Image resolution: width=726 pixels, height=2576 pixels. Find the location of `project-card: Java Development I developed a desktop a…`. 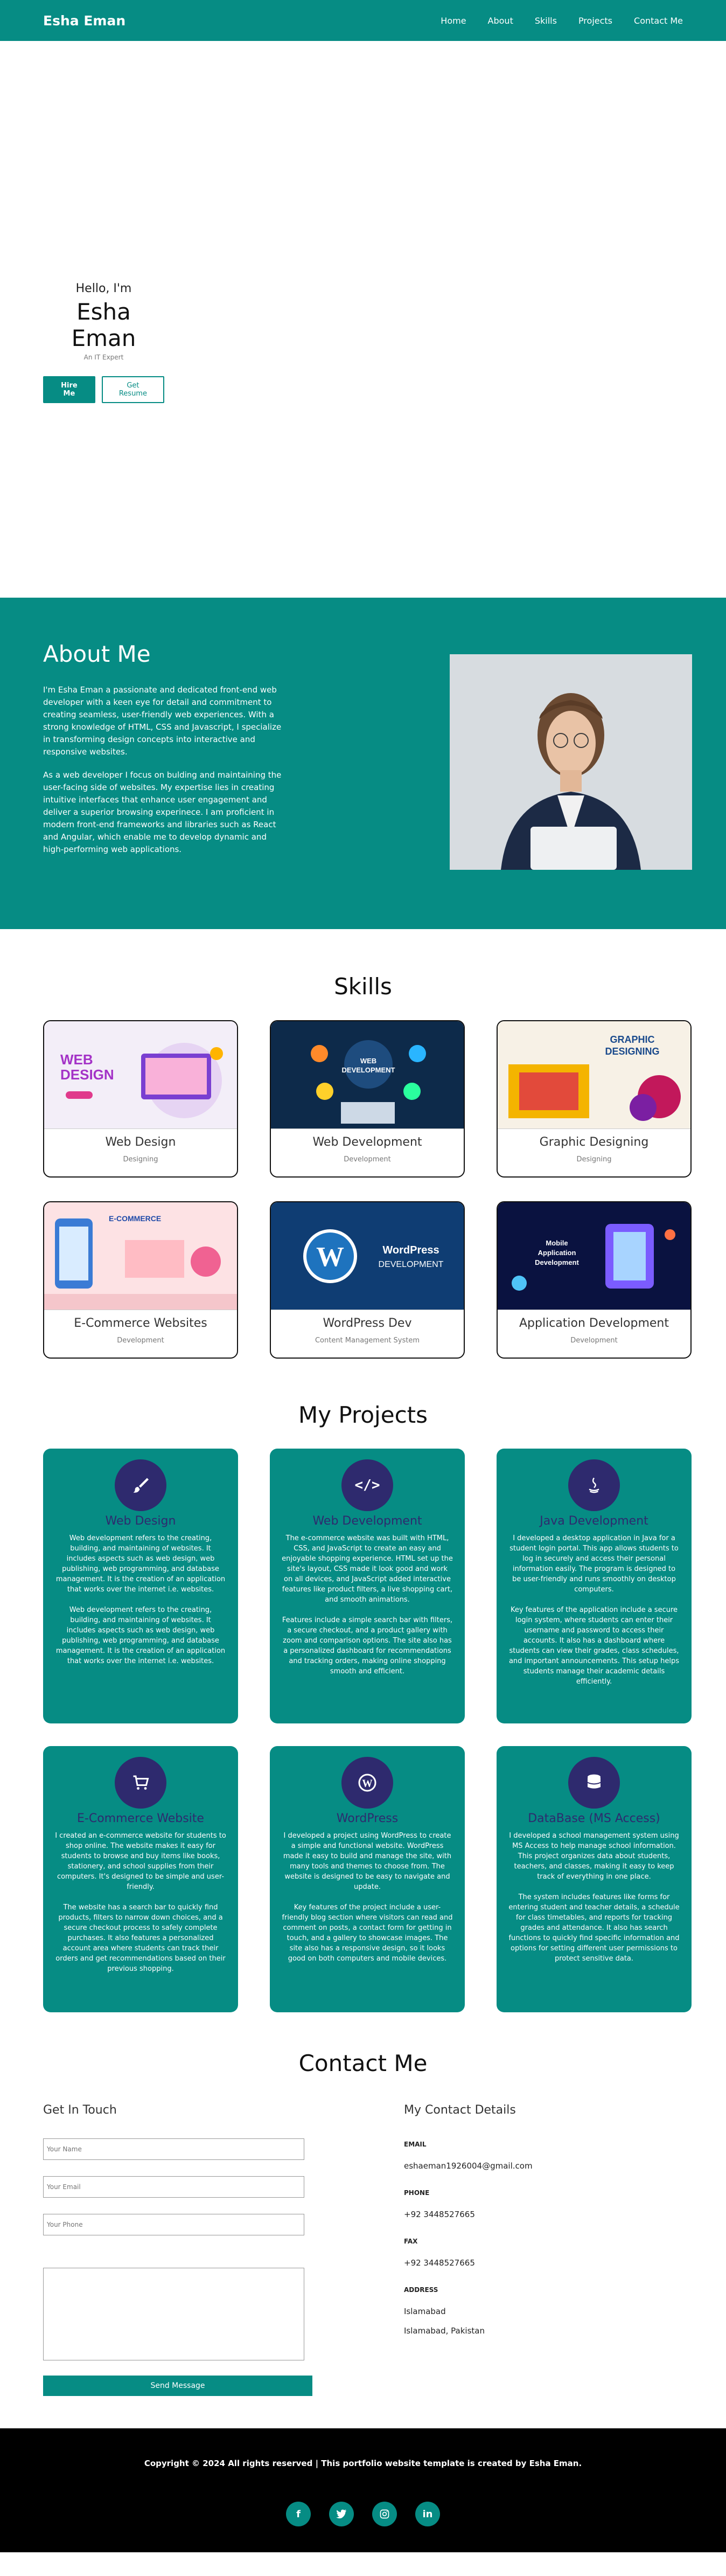

project-card: Java Development I developed a desktop a… is located at coordinates (594, 1586).